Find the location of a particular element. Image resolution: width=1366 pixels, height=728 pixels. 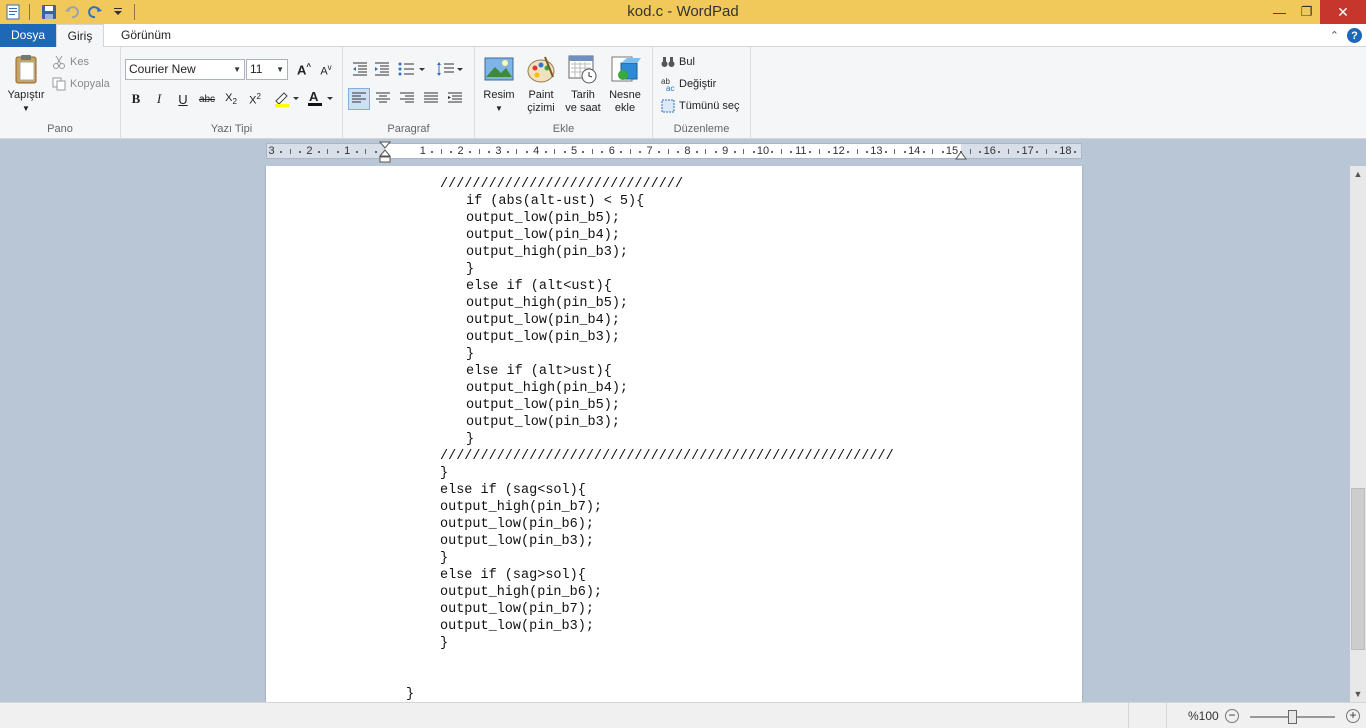

help-icon: ? is located at coordinates (1354, 35).